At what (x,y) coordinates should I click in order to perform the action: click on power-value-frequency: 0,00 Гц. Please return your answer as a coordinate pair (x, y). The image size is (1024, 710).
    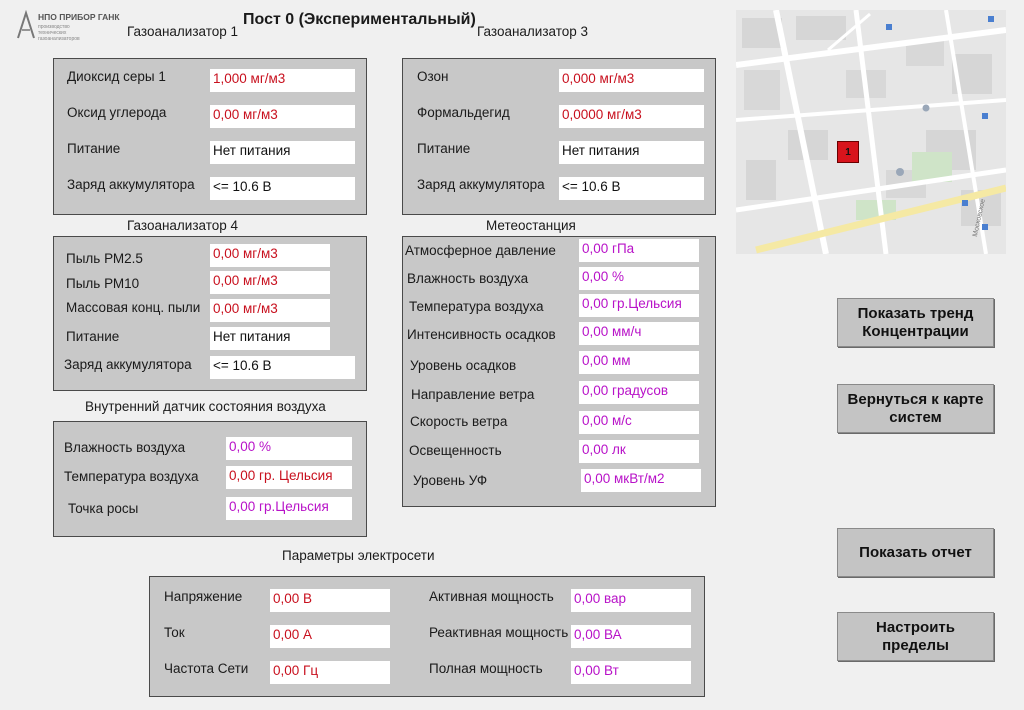
    Looking at the image, I should click on (330, 672).